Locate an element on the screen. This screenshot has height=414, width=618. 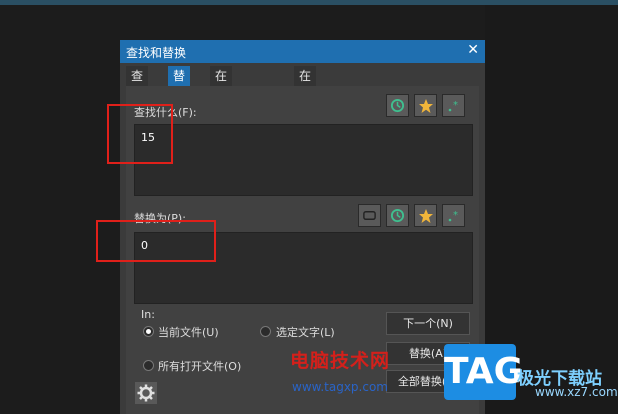
scope-all-open-label: 所有打开文件(O) is located at coordinates (200, 366).